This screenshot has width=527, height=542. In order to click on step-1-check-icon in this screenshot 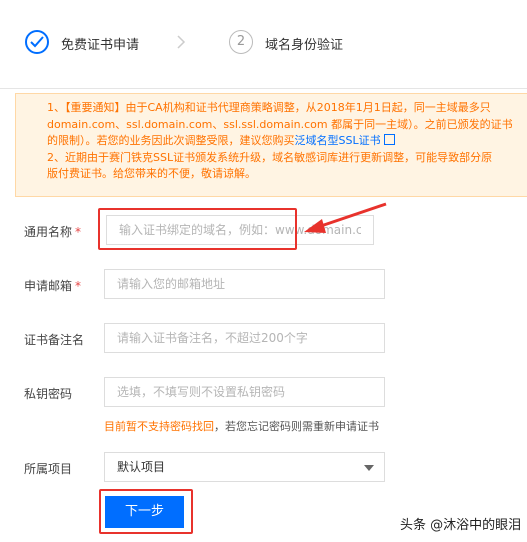, I will do `click(37, 42)`.